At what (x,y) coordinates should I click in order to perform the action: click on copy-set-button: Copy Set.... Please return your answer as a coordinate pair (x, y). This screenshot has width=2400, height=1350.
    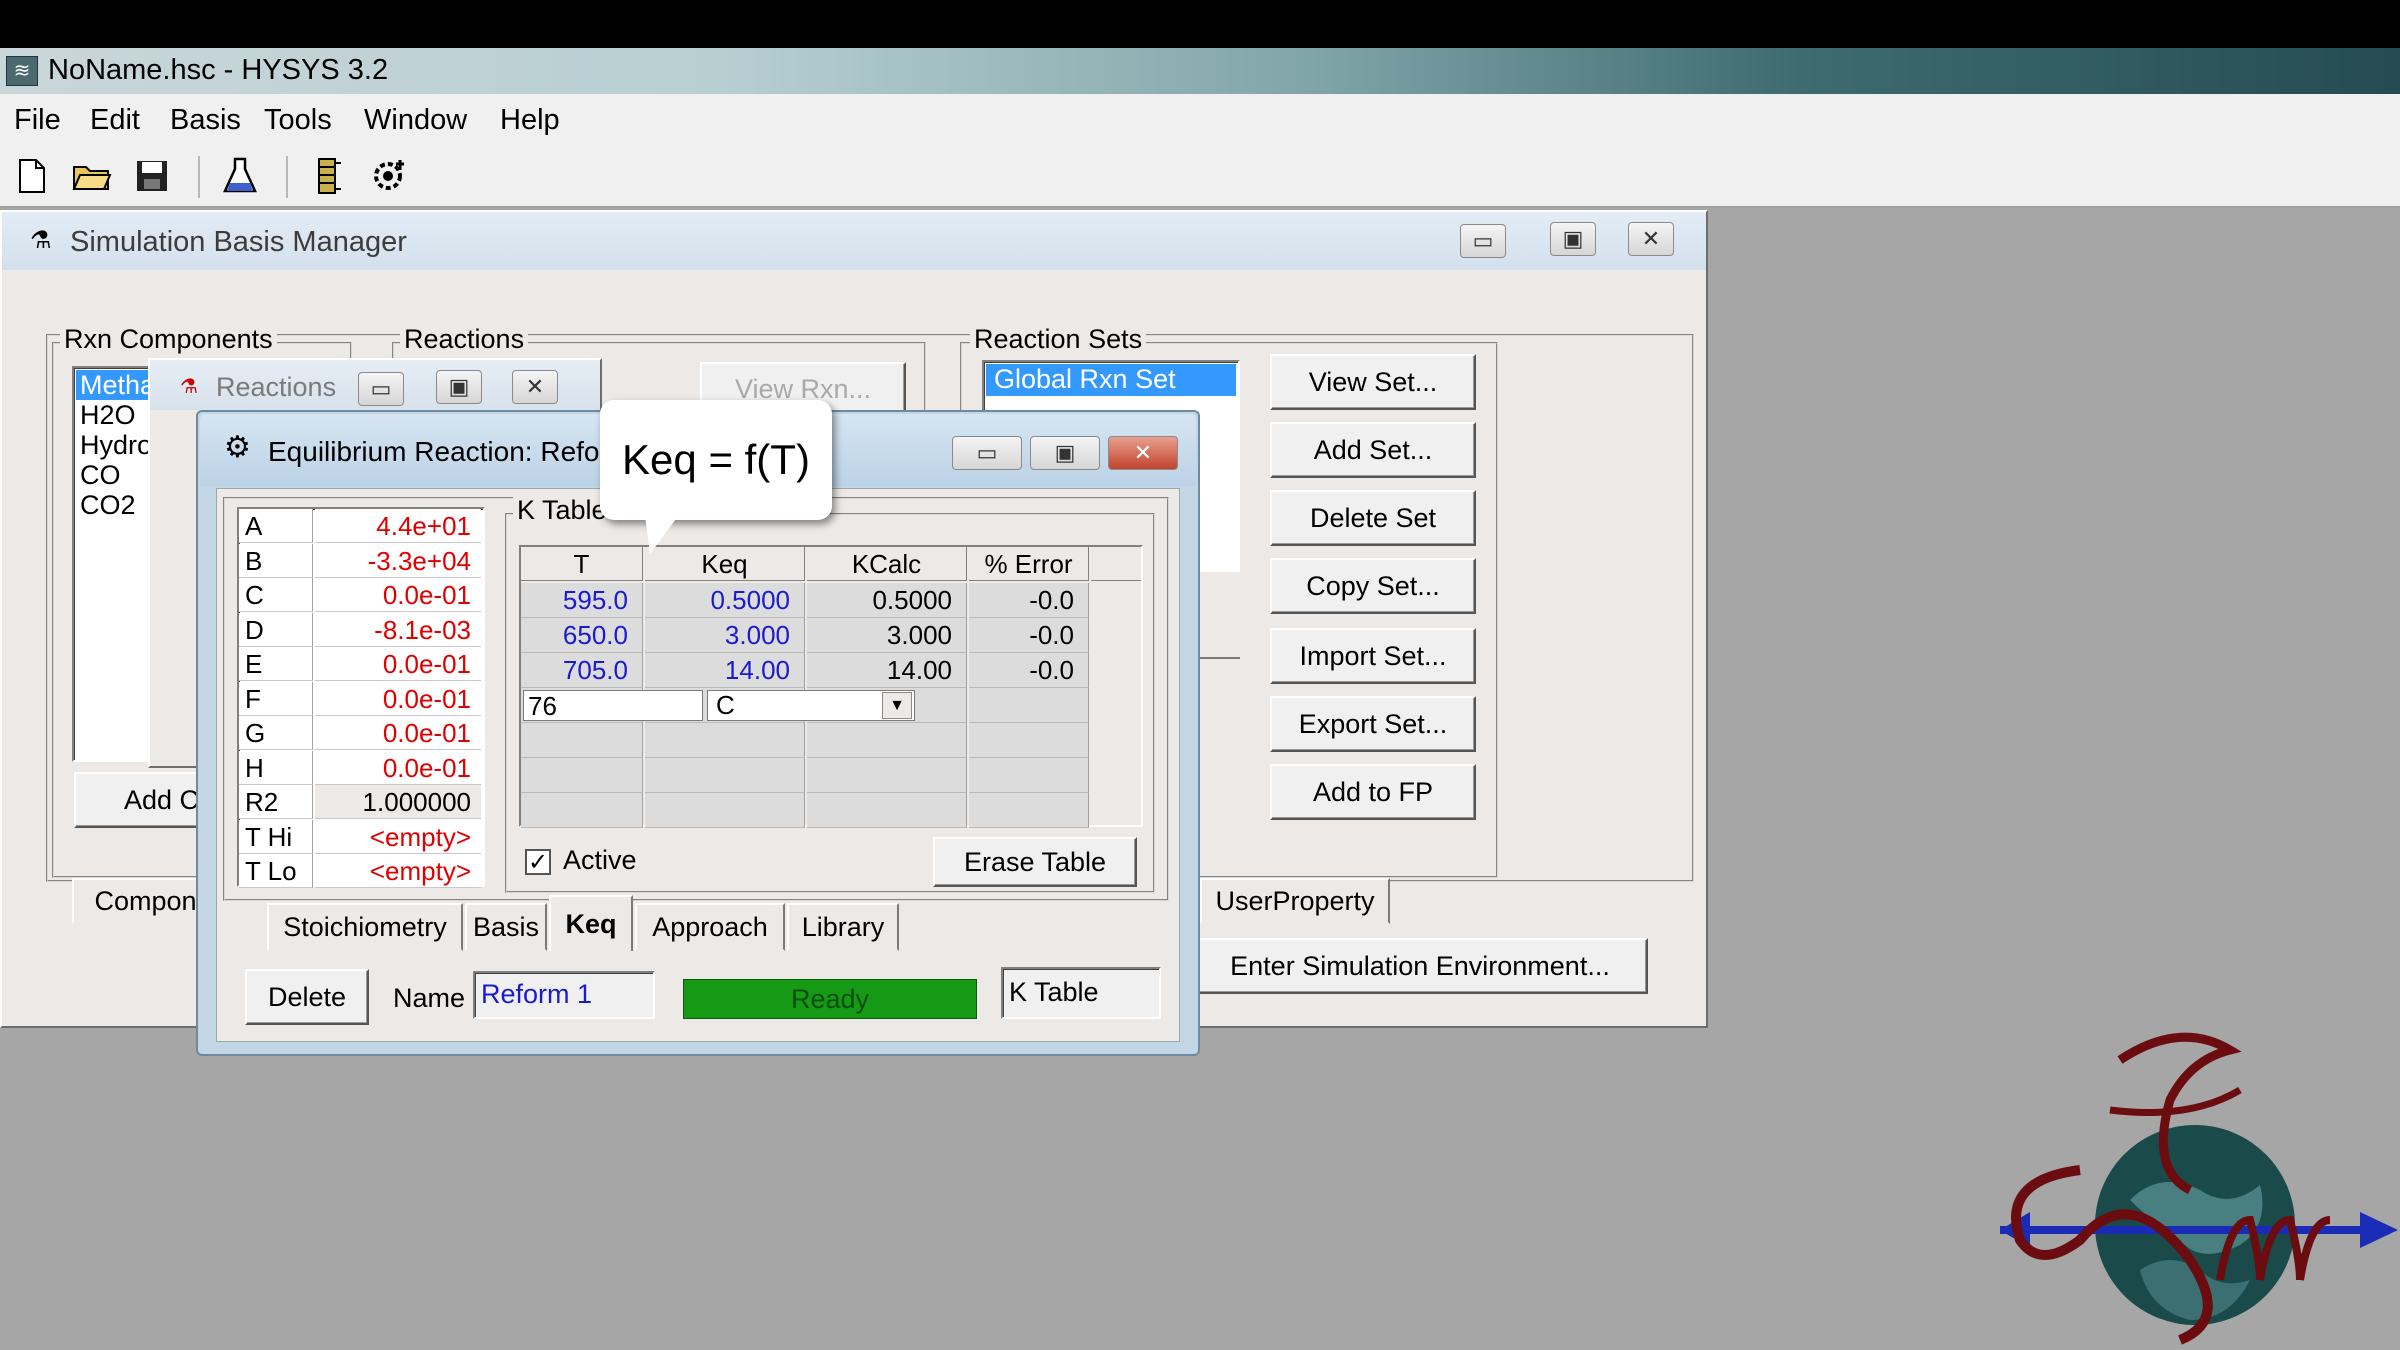
    Looking at the image, I should click on (1373, 586).